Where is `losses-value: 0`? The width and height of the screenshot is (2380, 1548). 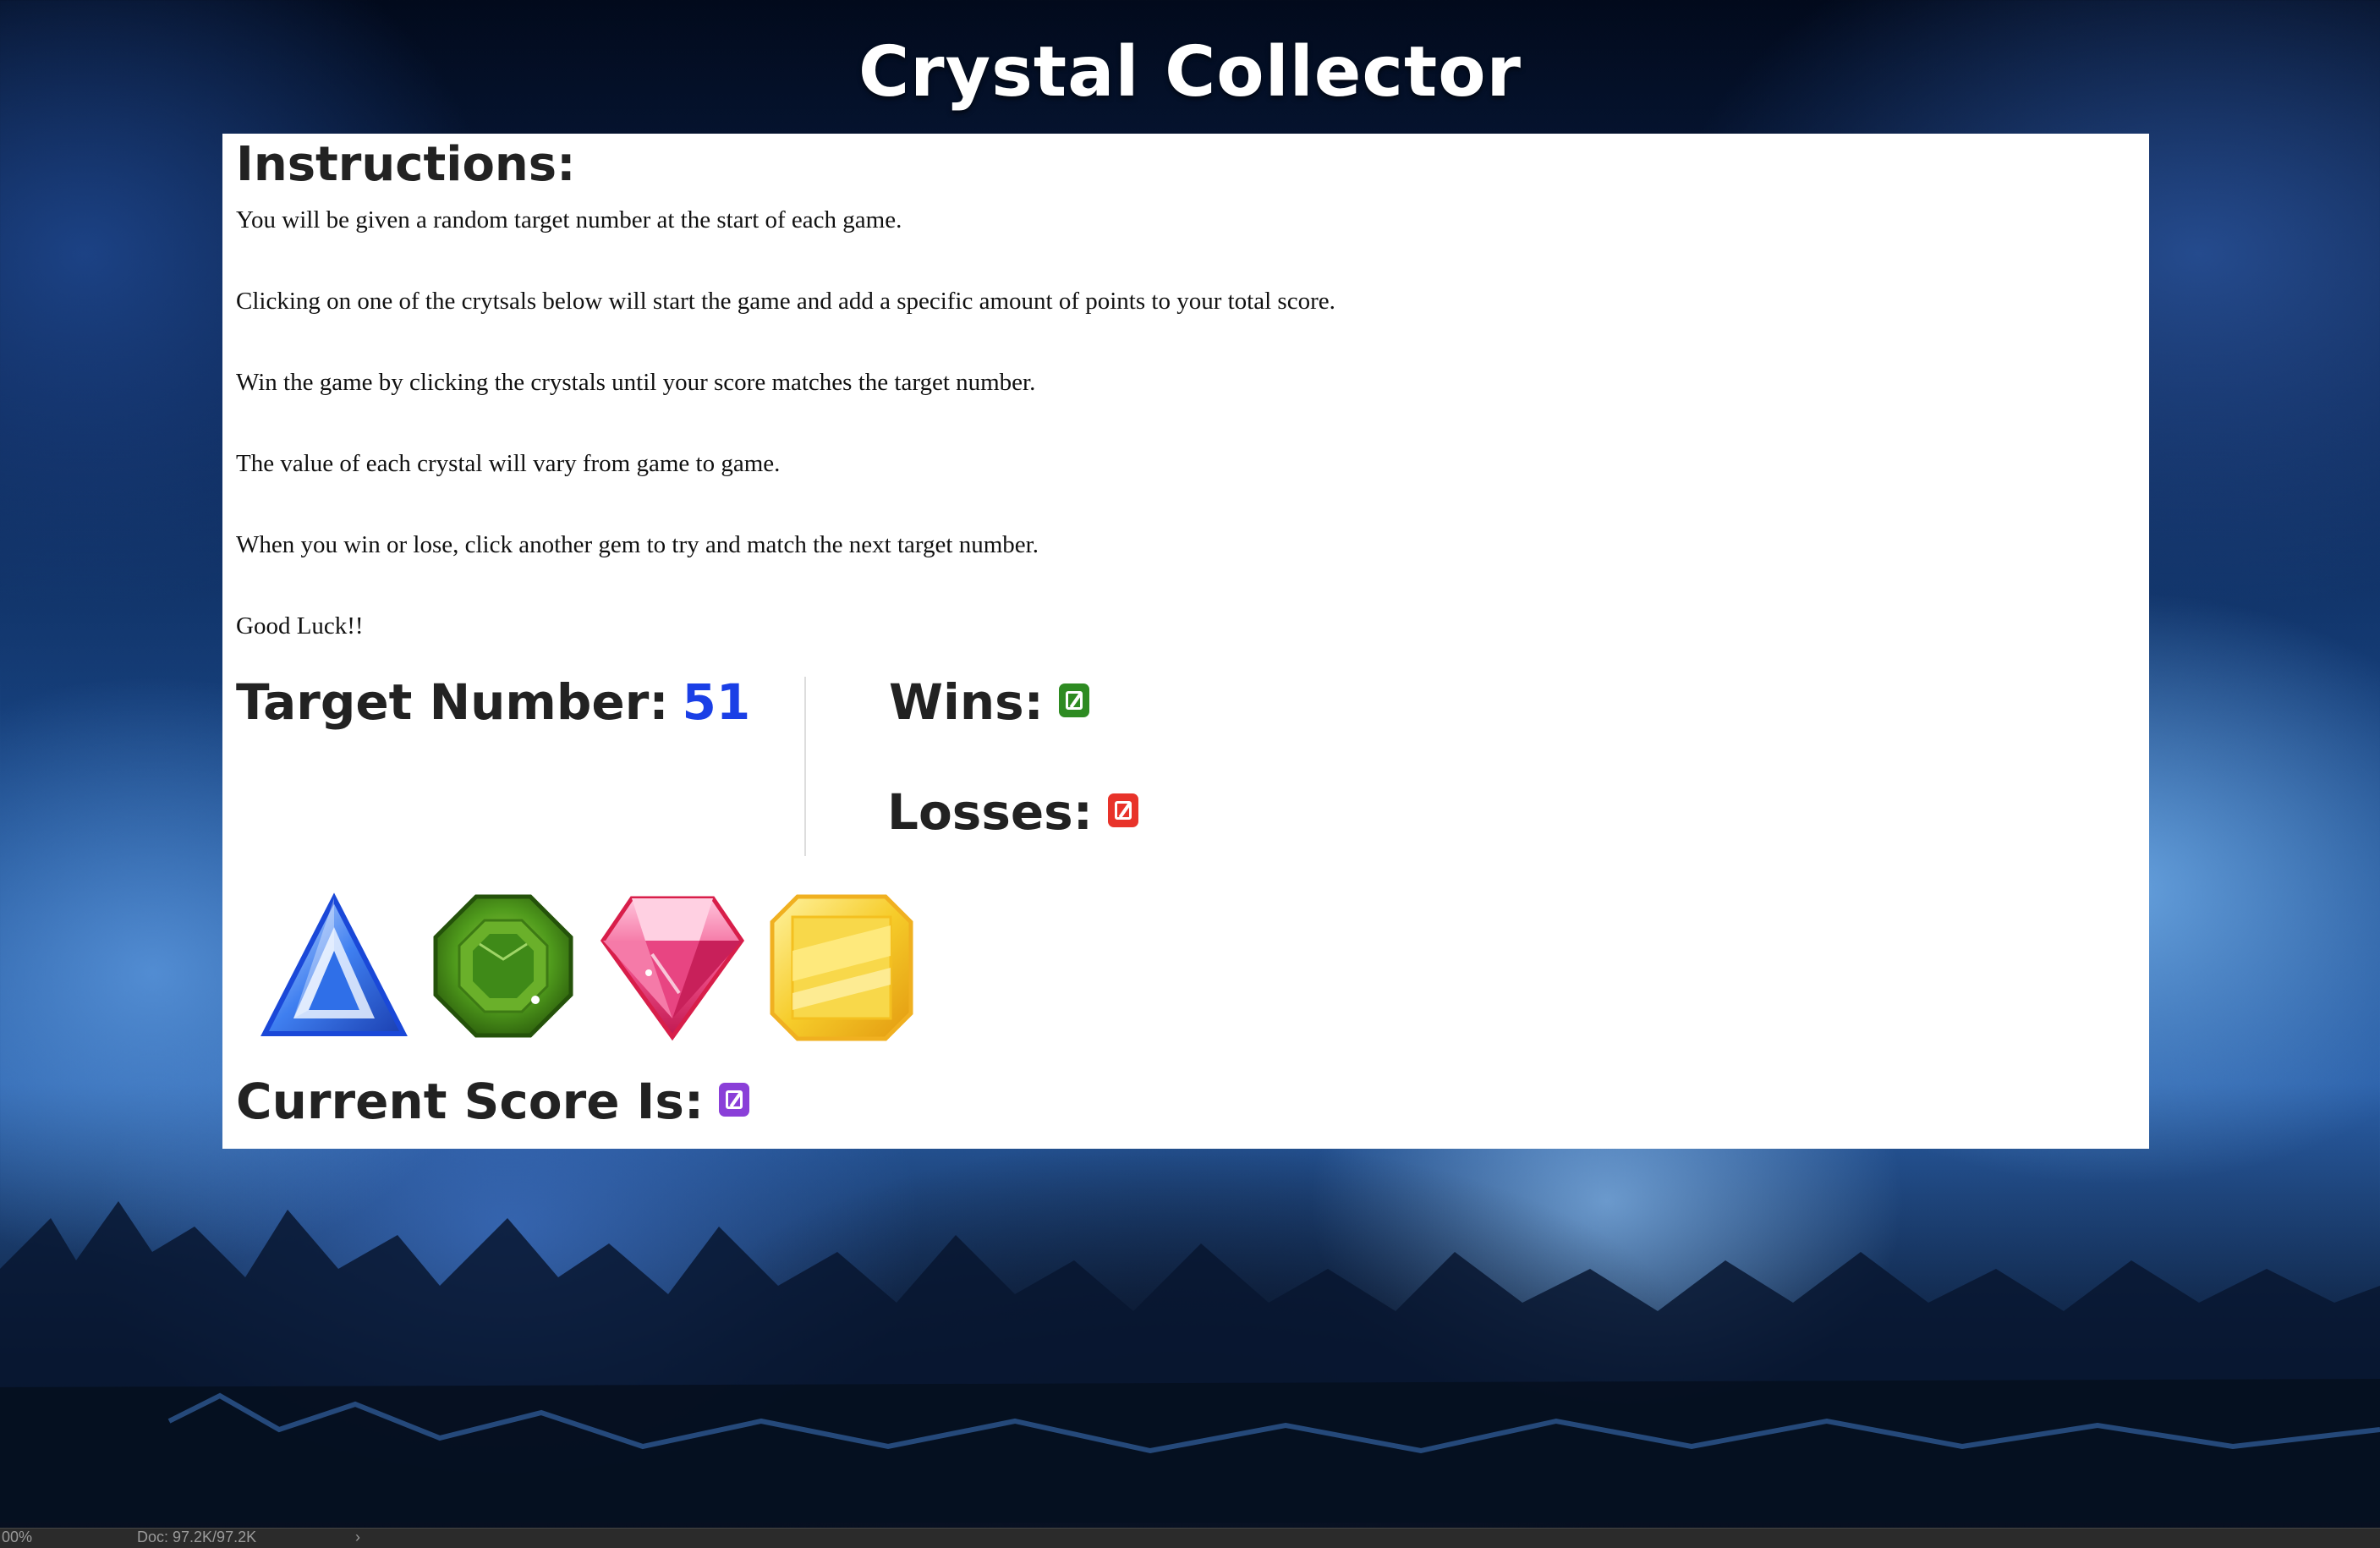 losses-value: 0 is located at coordinates (1122, 810).